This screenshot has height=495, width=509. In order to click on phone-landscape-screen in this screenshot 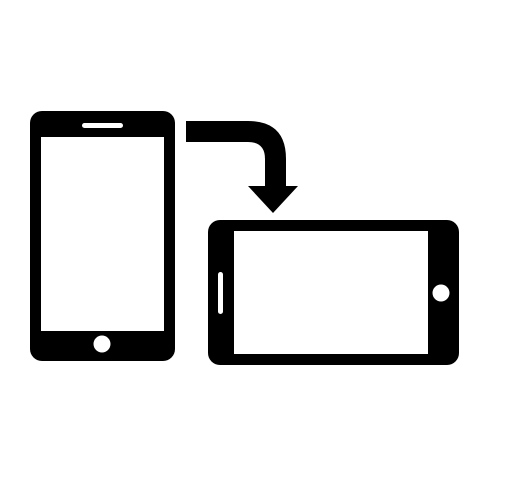, I will do `click(331, 292)`.